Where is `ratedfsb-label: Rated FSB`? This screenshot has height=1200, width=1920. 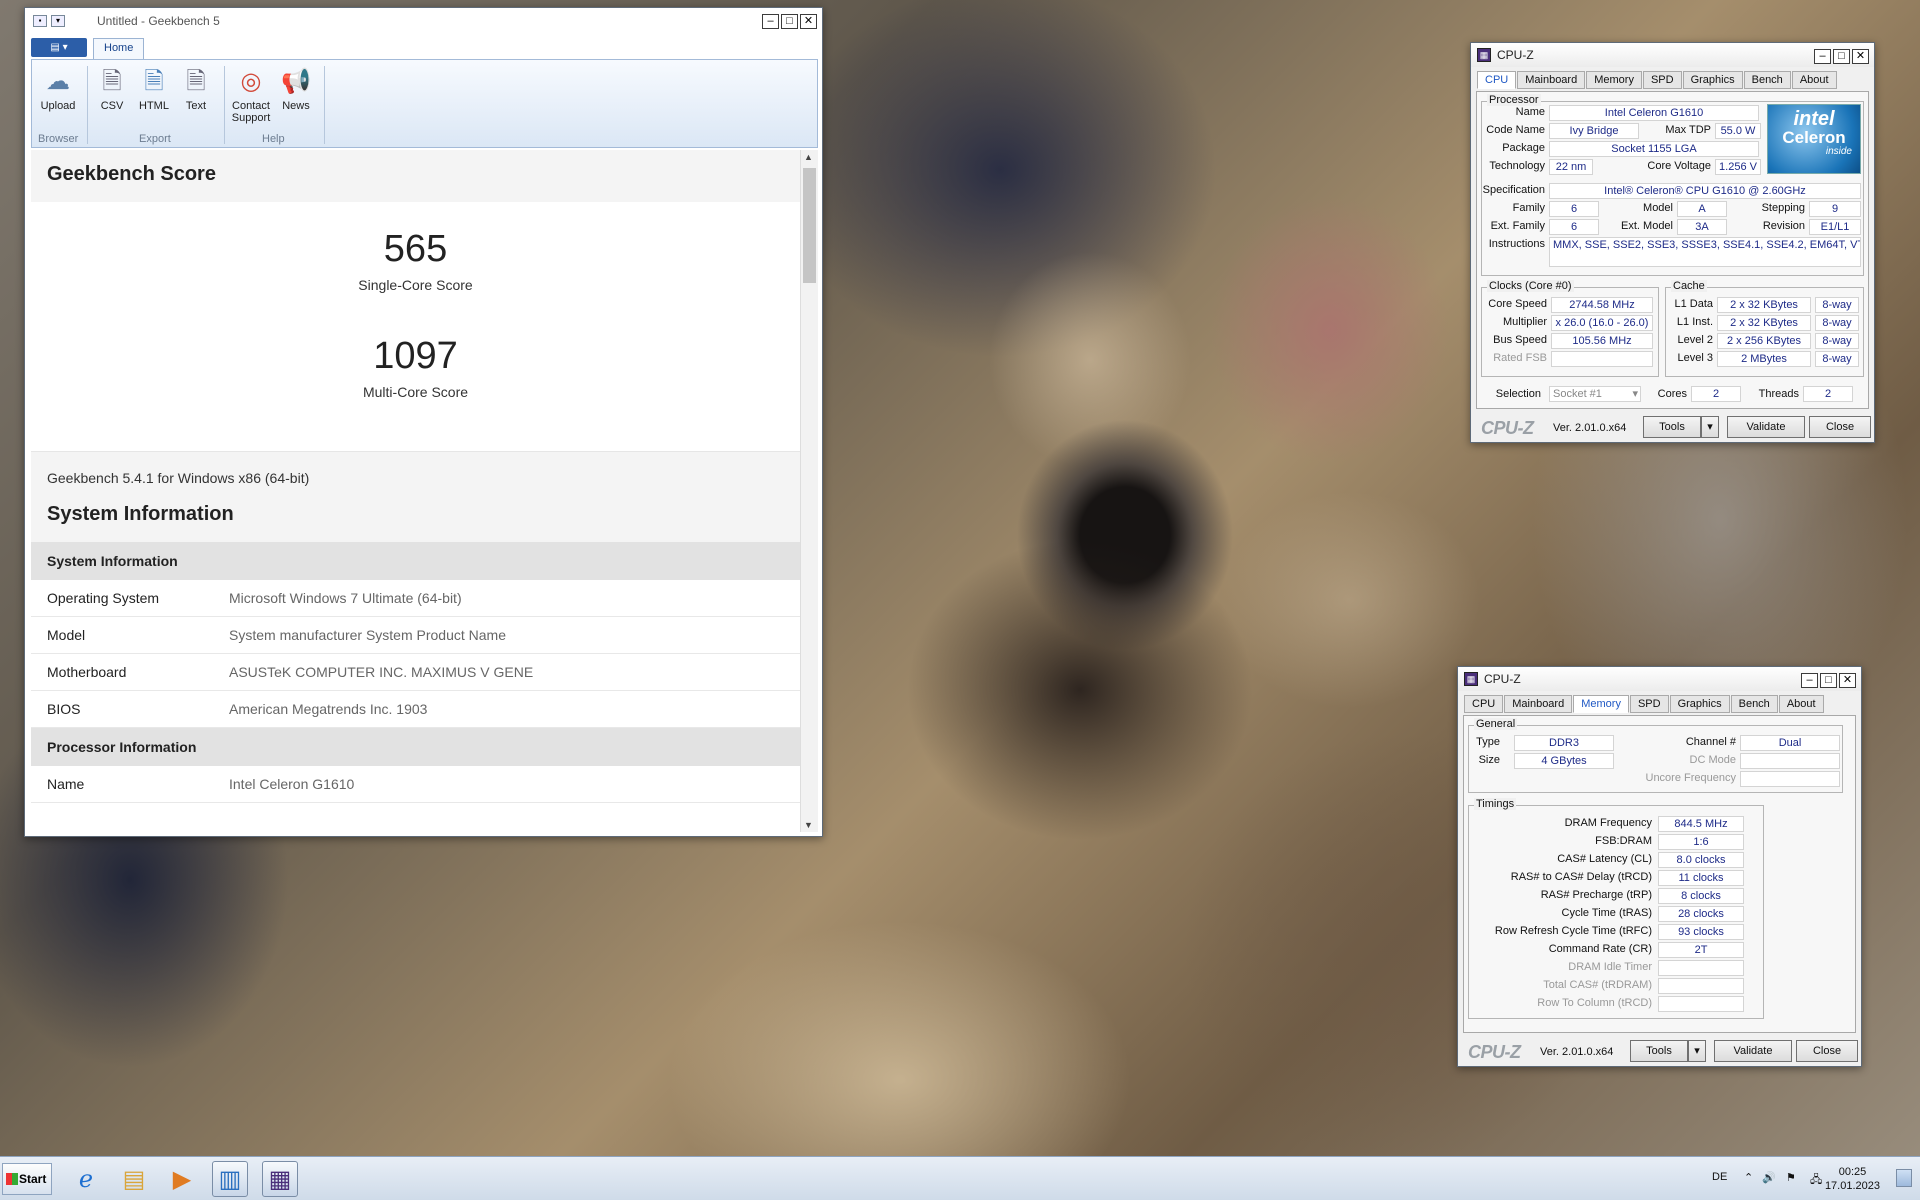 ratedfsb-label: Rated FSB is located at coordinates (1520, 358).